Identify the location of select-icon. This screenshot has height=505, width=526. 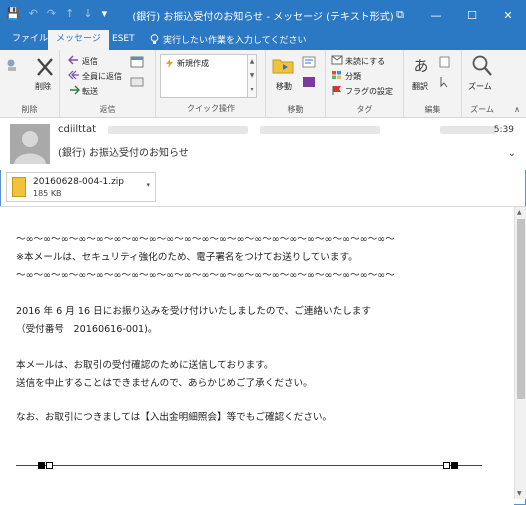
(445, 82).